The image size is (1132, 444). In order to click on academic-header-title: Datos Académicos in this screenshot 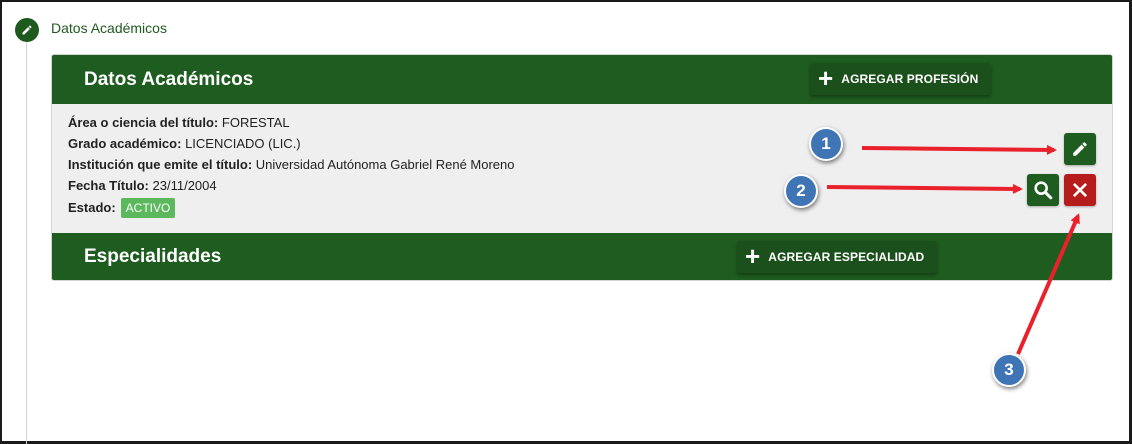, I will do `click(169, 79)`.